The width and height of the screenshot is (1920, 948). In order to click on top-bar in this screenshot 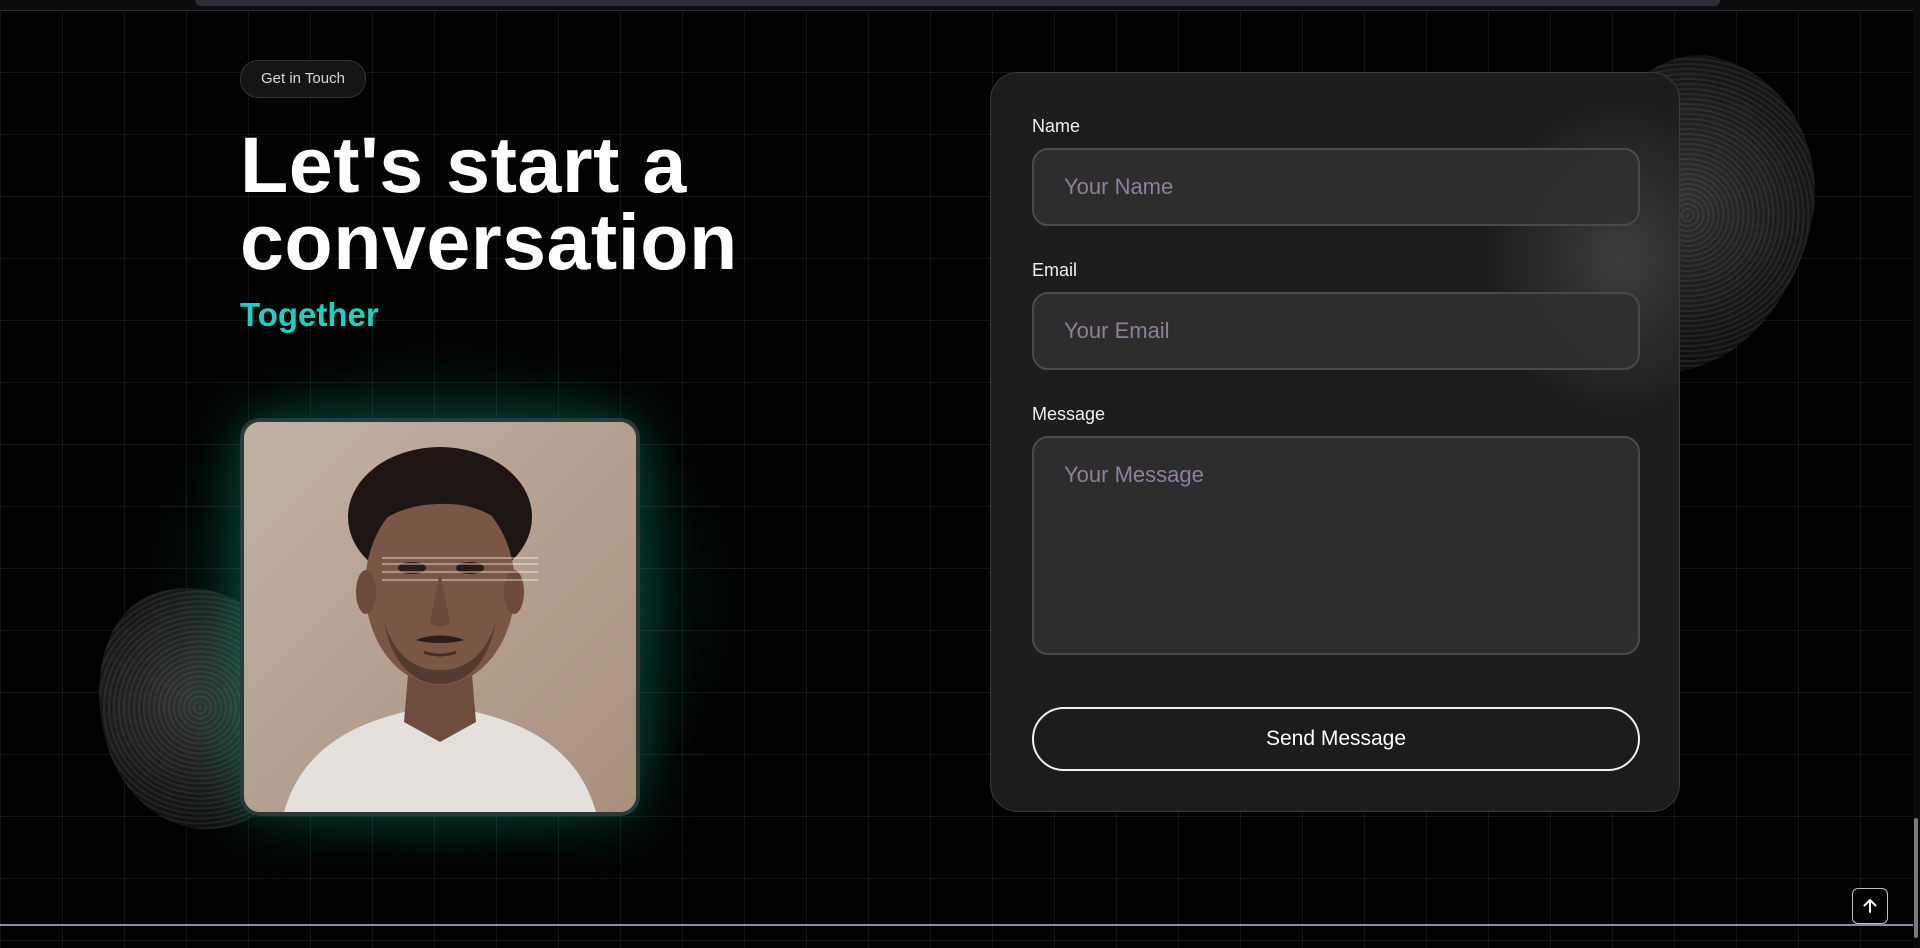, I will do `click(960, 5)`.